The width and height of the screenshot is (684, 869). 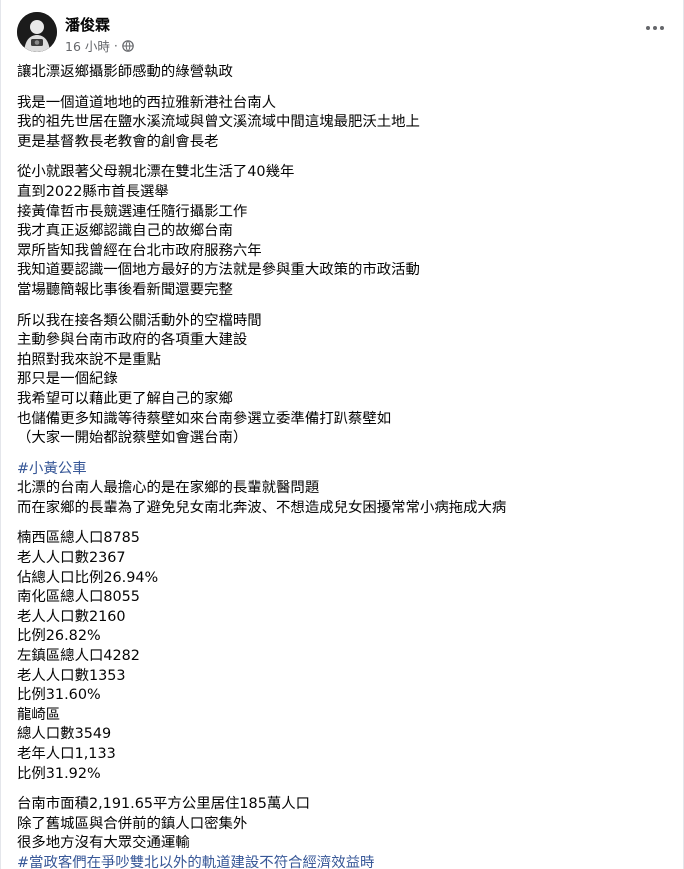 What do you see at coordinates (342, 470) in the screenshot?
I see `hashtag-link: #小黃公車` at bounding box center [342, 470].